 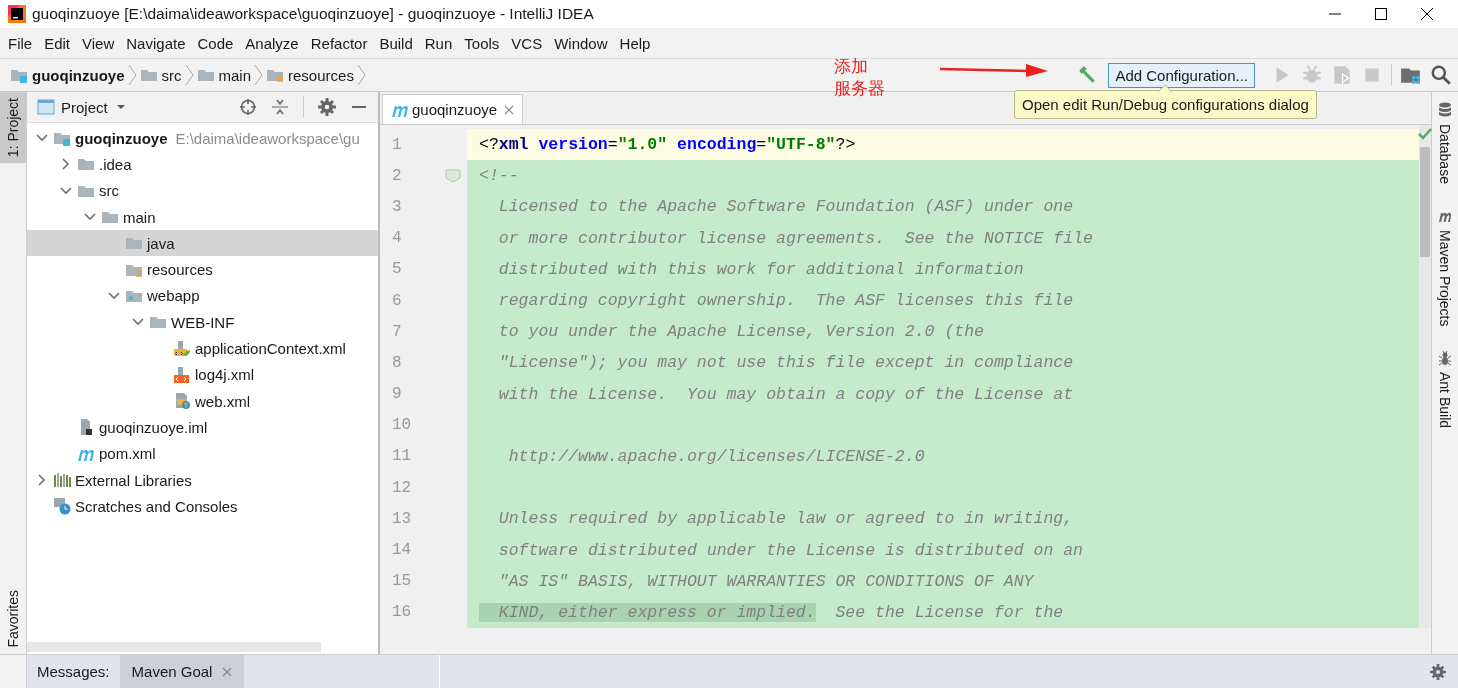 What do you see at coordinates (402, 581) in the screenshot?
I see `line-number: 15` at bounding box center [402, 581].